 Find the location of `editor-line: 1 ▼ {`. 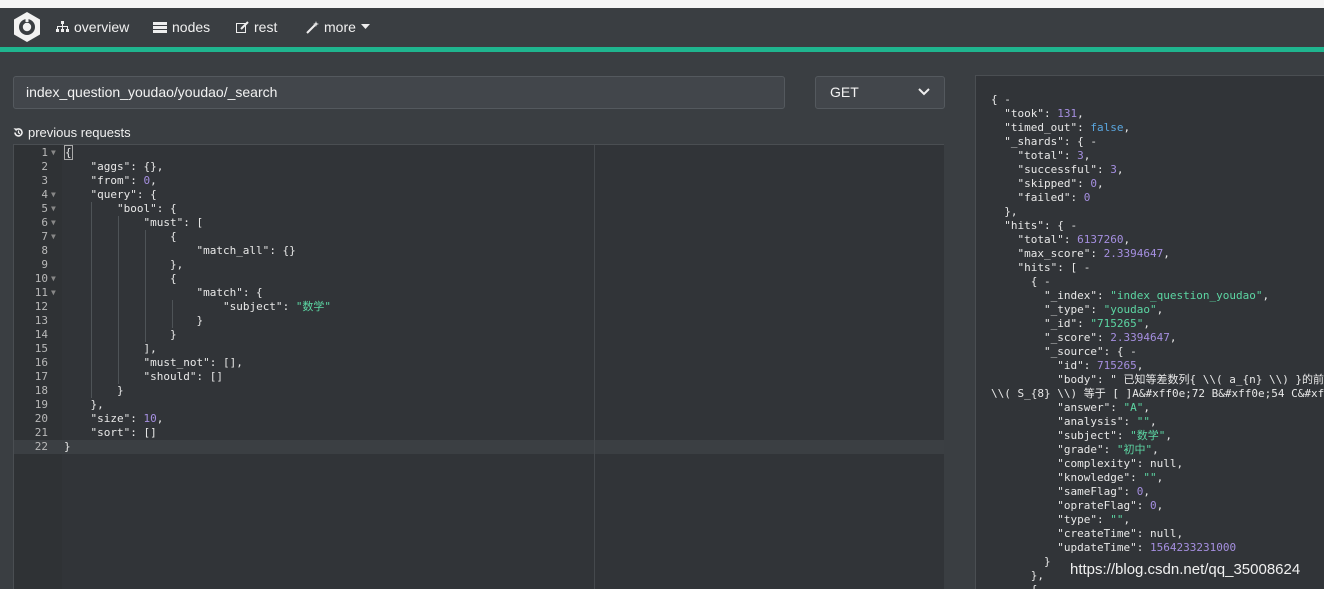

editor-line: 1 ▼ { is located at coordinates (479, 152).